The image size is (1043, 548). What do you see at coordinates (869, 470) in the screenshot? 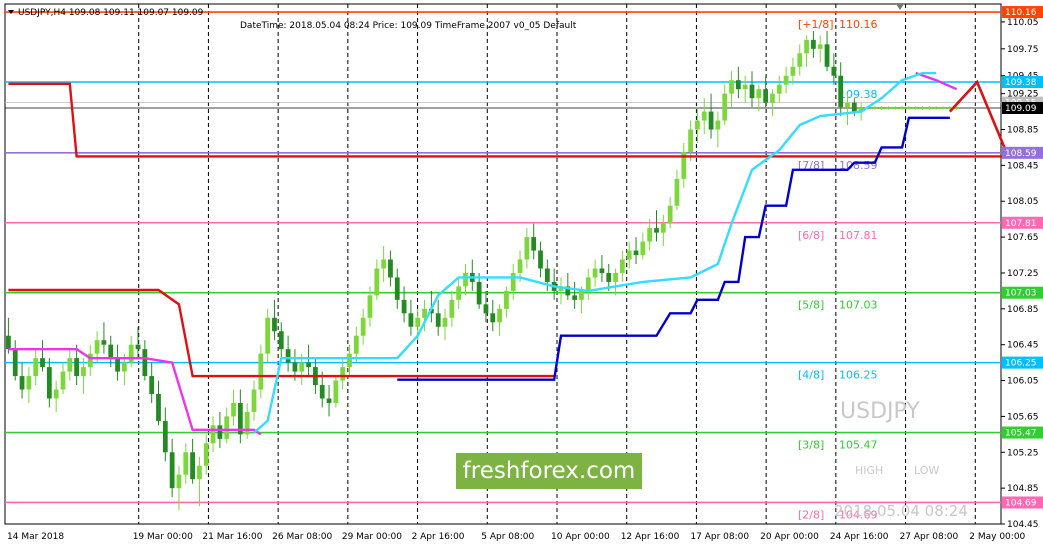
I see `watermark-high-label: HIGH` at bounding box center [869, 470].